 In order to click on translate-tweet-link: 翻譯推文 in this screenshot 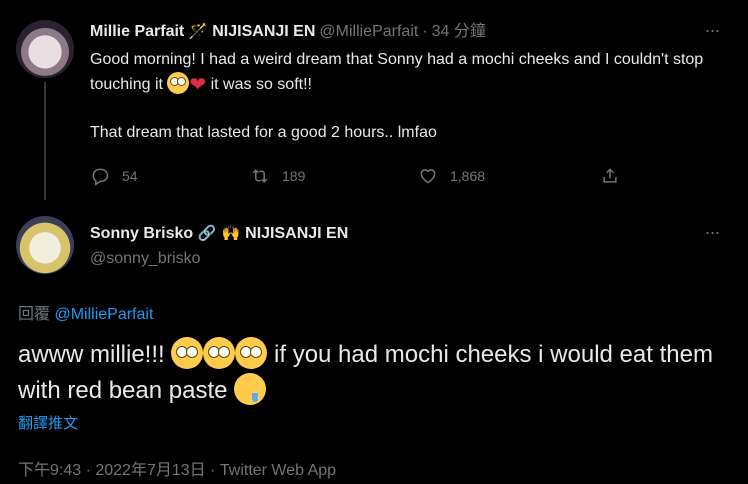, I will do `click(48, 422)`.